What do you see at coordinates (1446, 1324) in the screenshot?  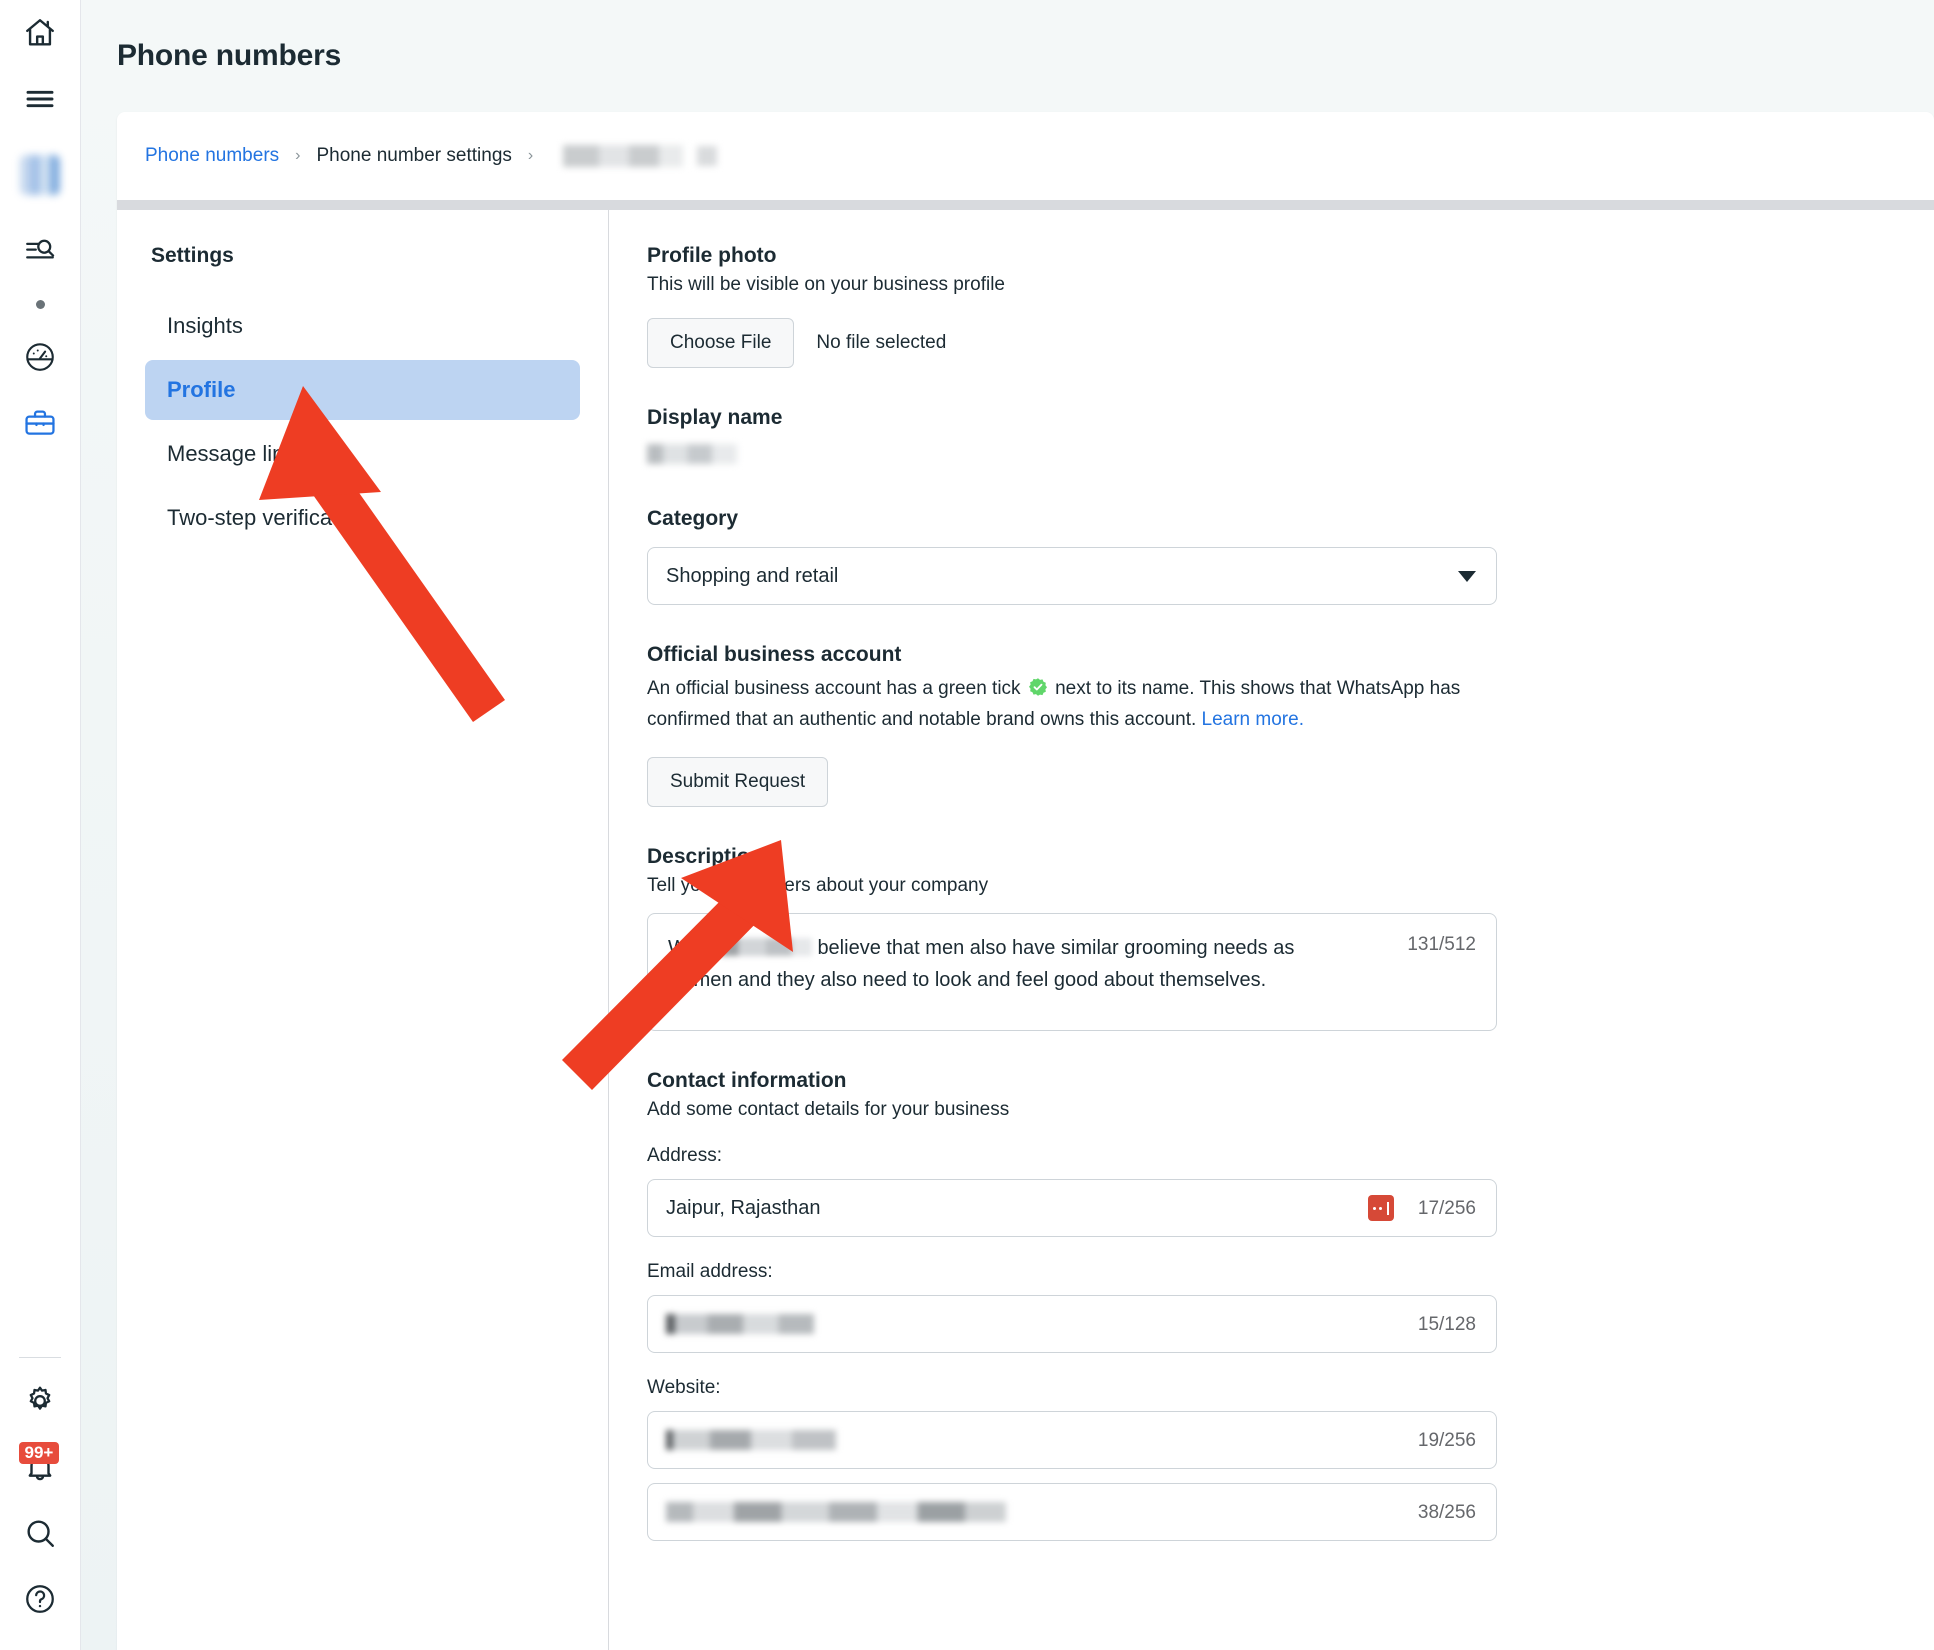 I see `email-char-counter: 15/128` at bounding box center [1446, 1324].